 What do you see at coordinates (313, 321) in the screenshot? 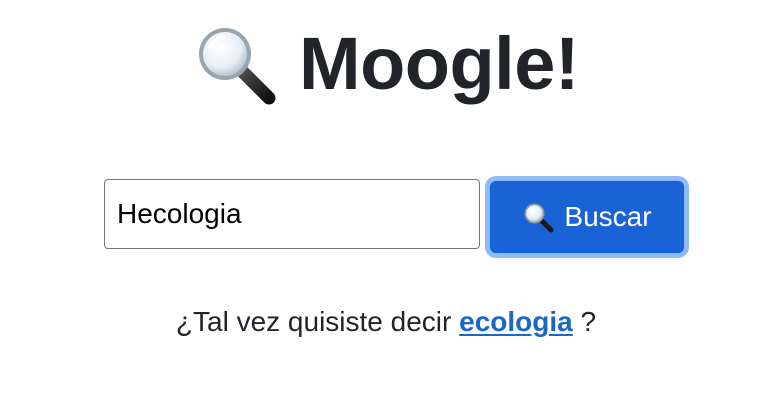
I see `suggestion-prefix: ¿Tal vez quisiste decir` at bounding box center [313, 321].